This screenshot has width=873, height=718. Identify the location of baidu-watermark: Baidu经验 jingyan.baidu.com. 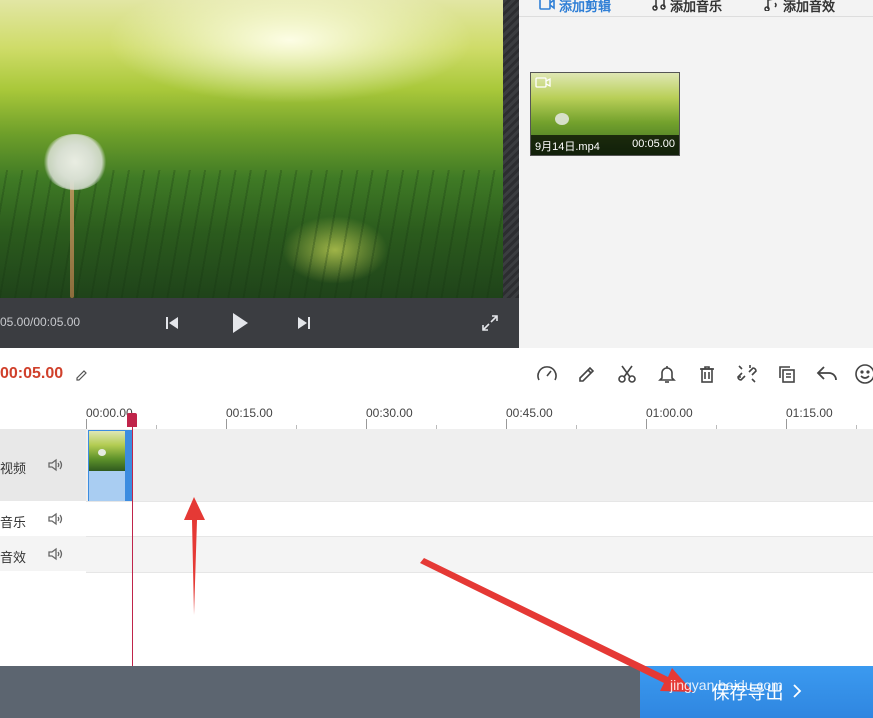
(745, 663).